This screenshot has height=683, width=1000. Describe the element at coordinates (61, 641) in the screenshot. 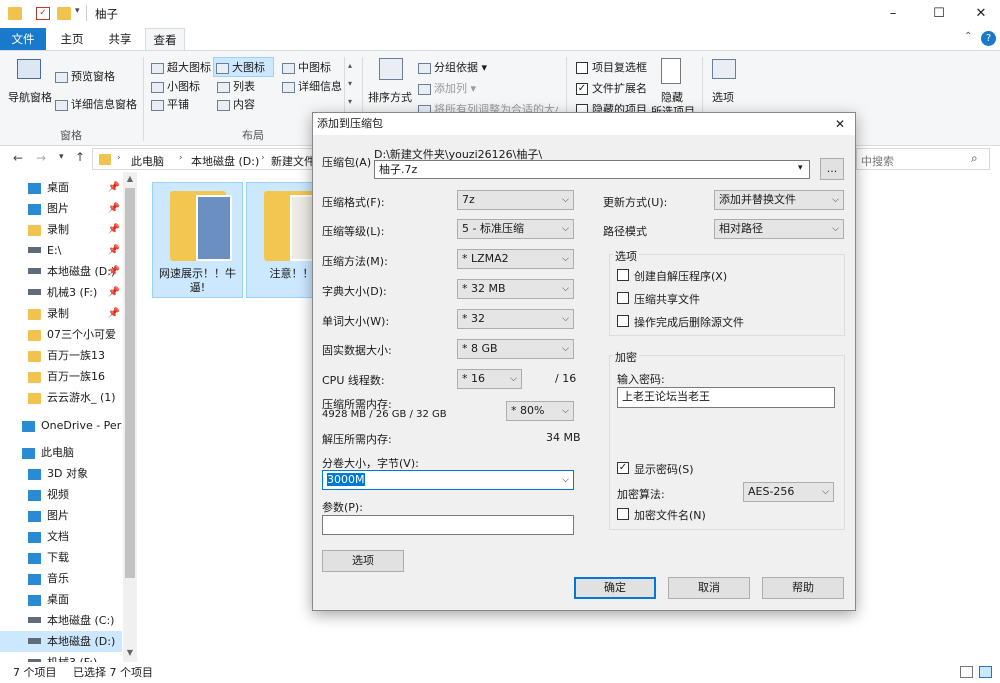

I see `nav-item: 本地磁盘 (D:)` at that location.